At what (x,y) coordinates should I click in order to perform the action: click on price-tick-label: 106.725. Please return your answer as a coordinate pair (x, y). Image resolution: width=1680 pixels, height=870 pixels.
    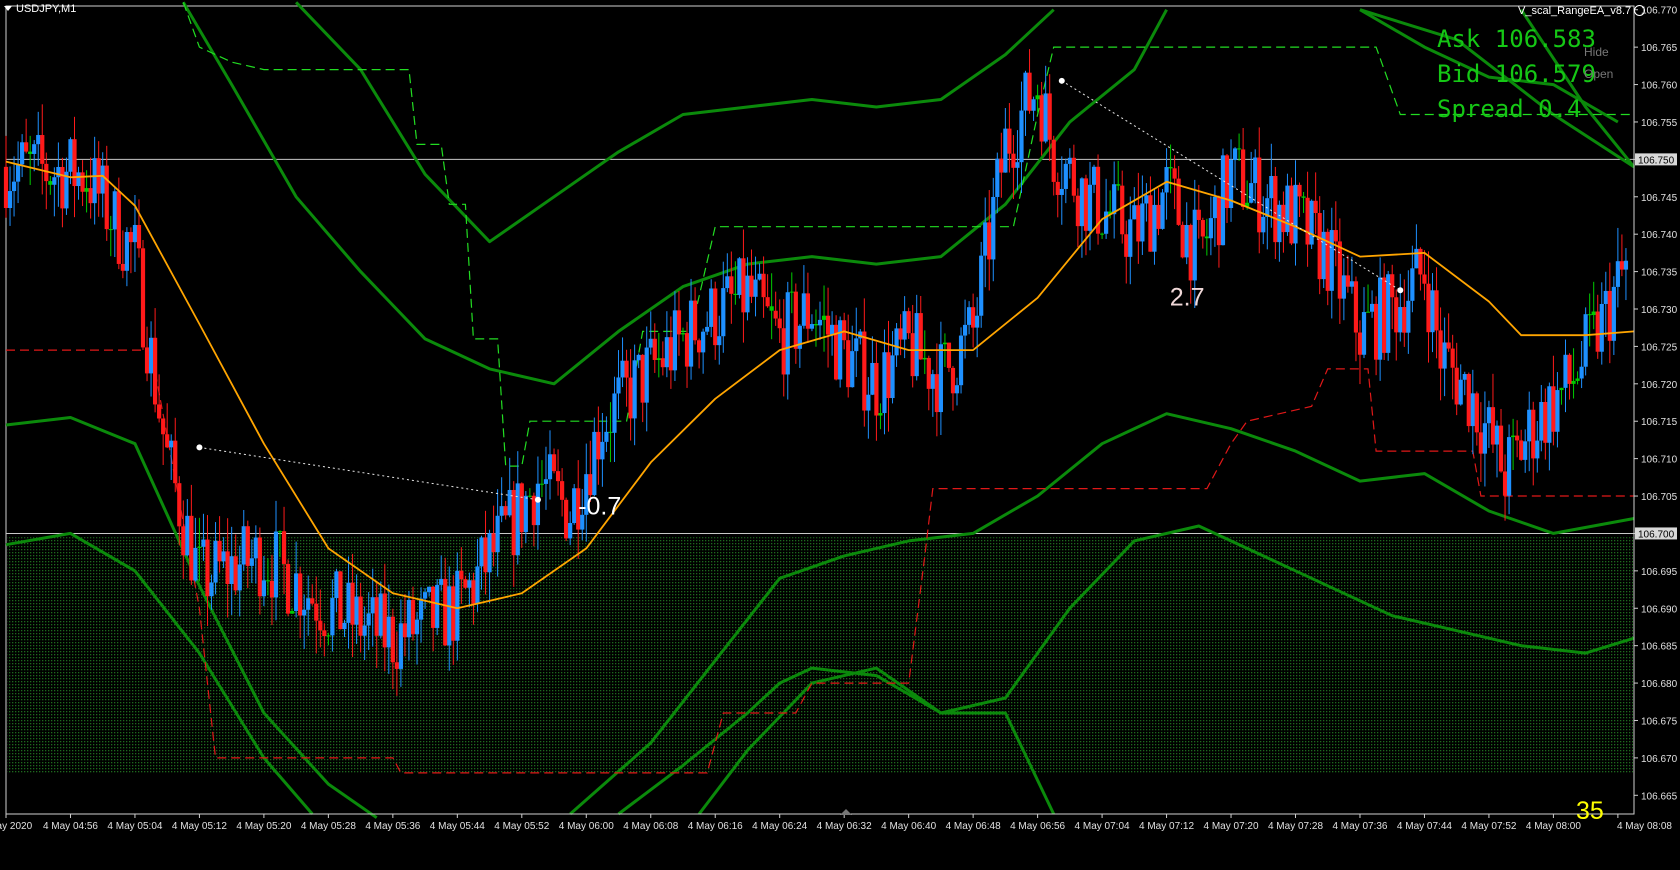
    Looking at the image, I should click on (1659, 347).